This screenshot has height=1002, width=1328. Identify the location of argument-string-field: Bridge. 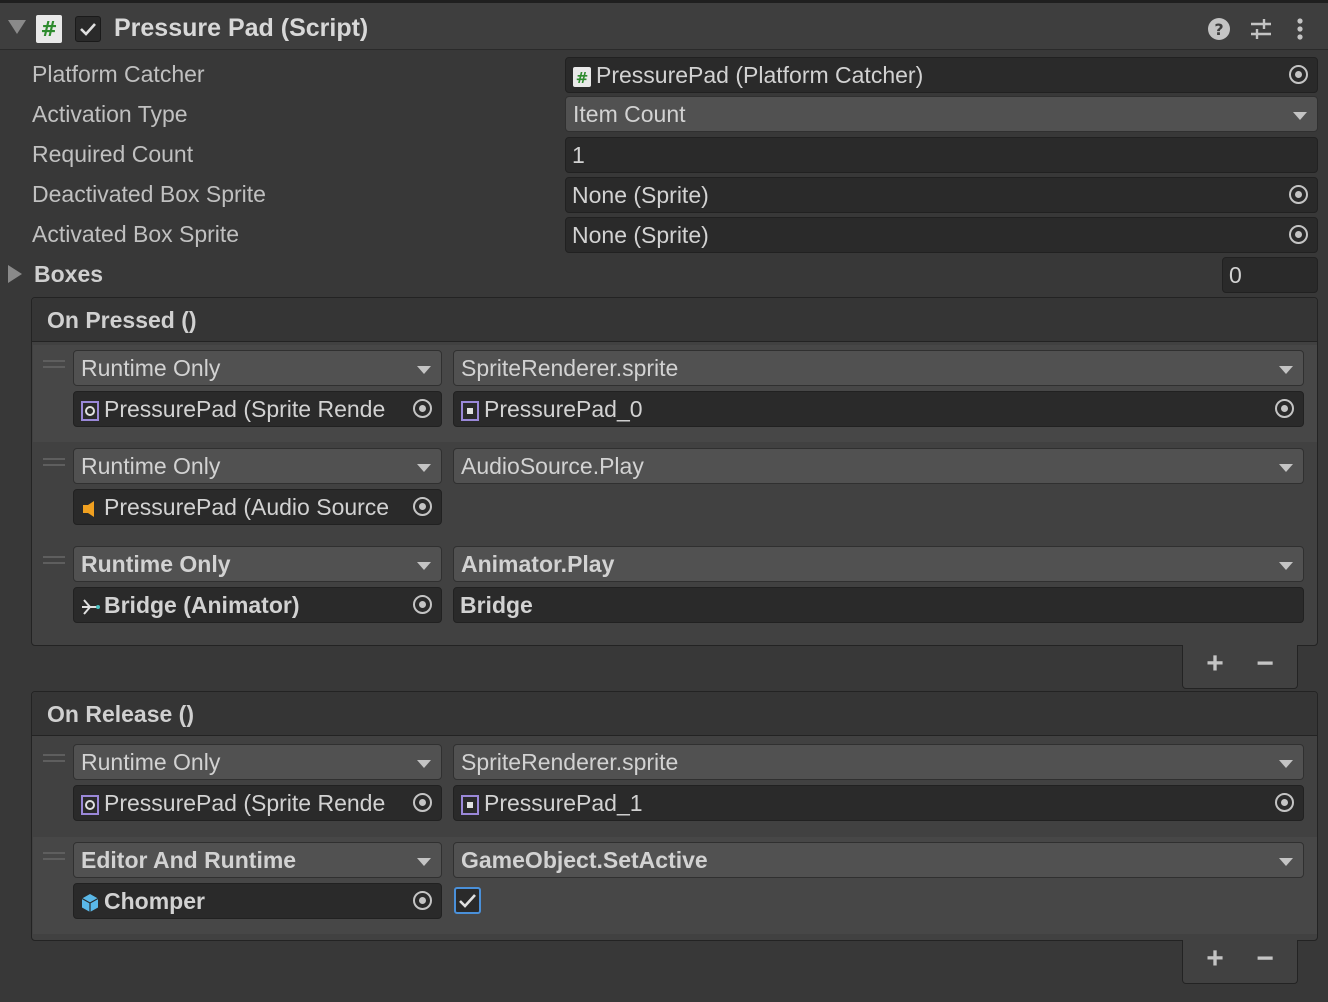
(878, 605).